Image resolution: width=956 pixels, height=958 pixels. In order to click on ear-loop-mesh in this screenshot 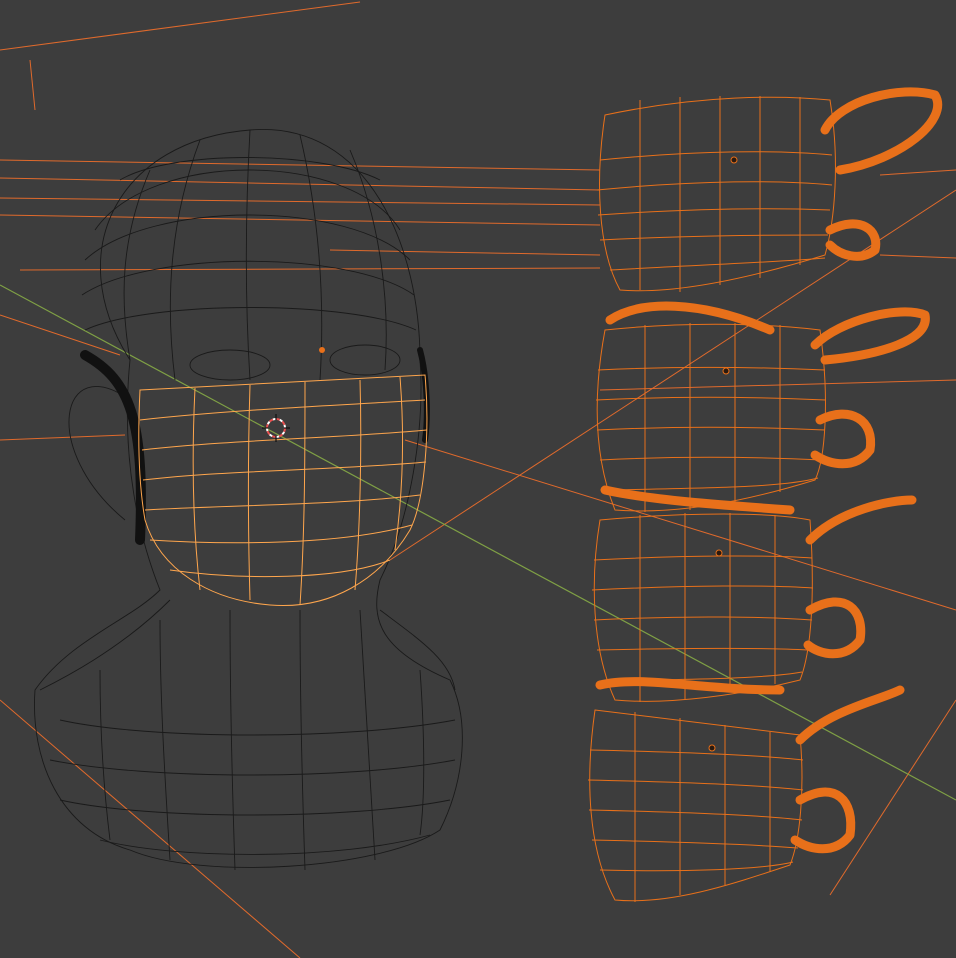, I will do `click(113, 447)`.